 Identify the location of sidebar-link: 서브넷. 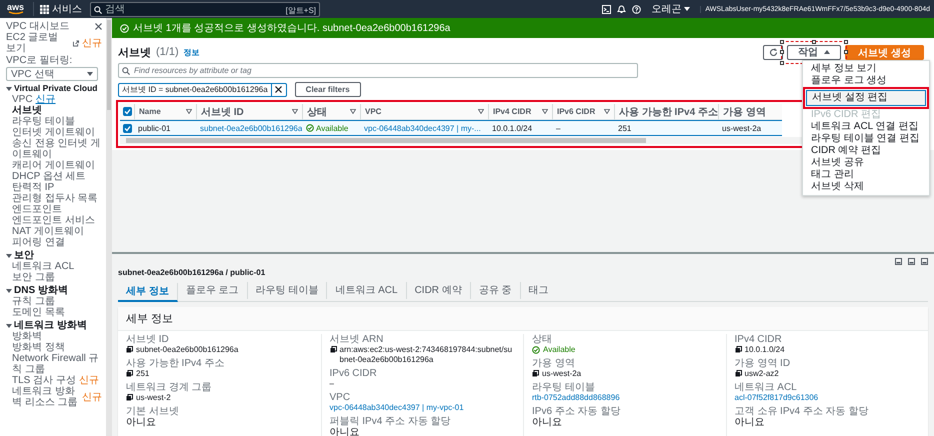
(27, 110).